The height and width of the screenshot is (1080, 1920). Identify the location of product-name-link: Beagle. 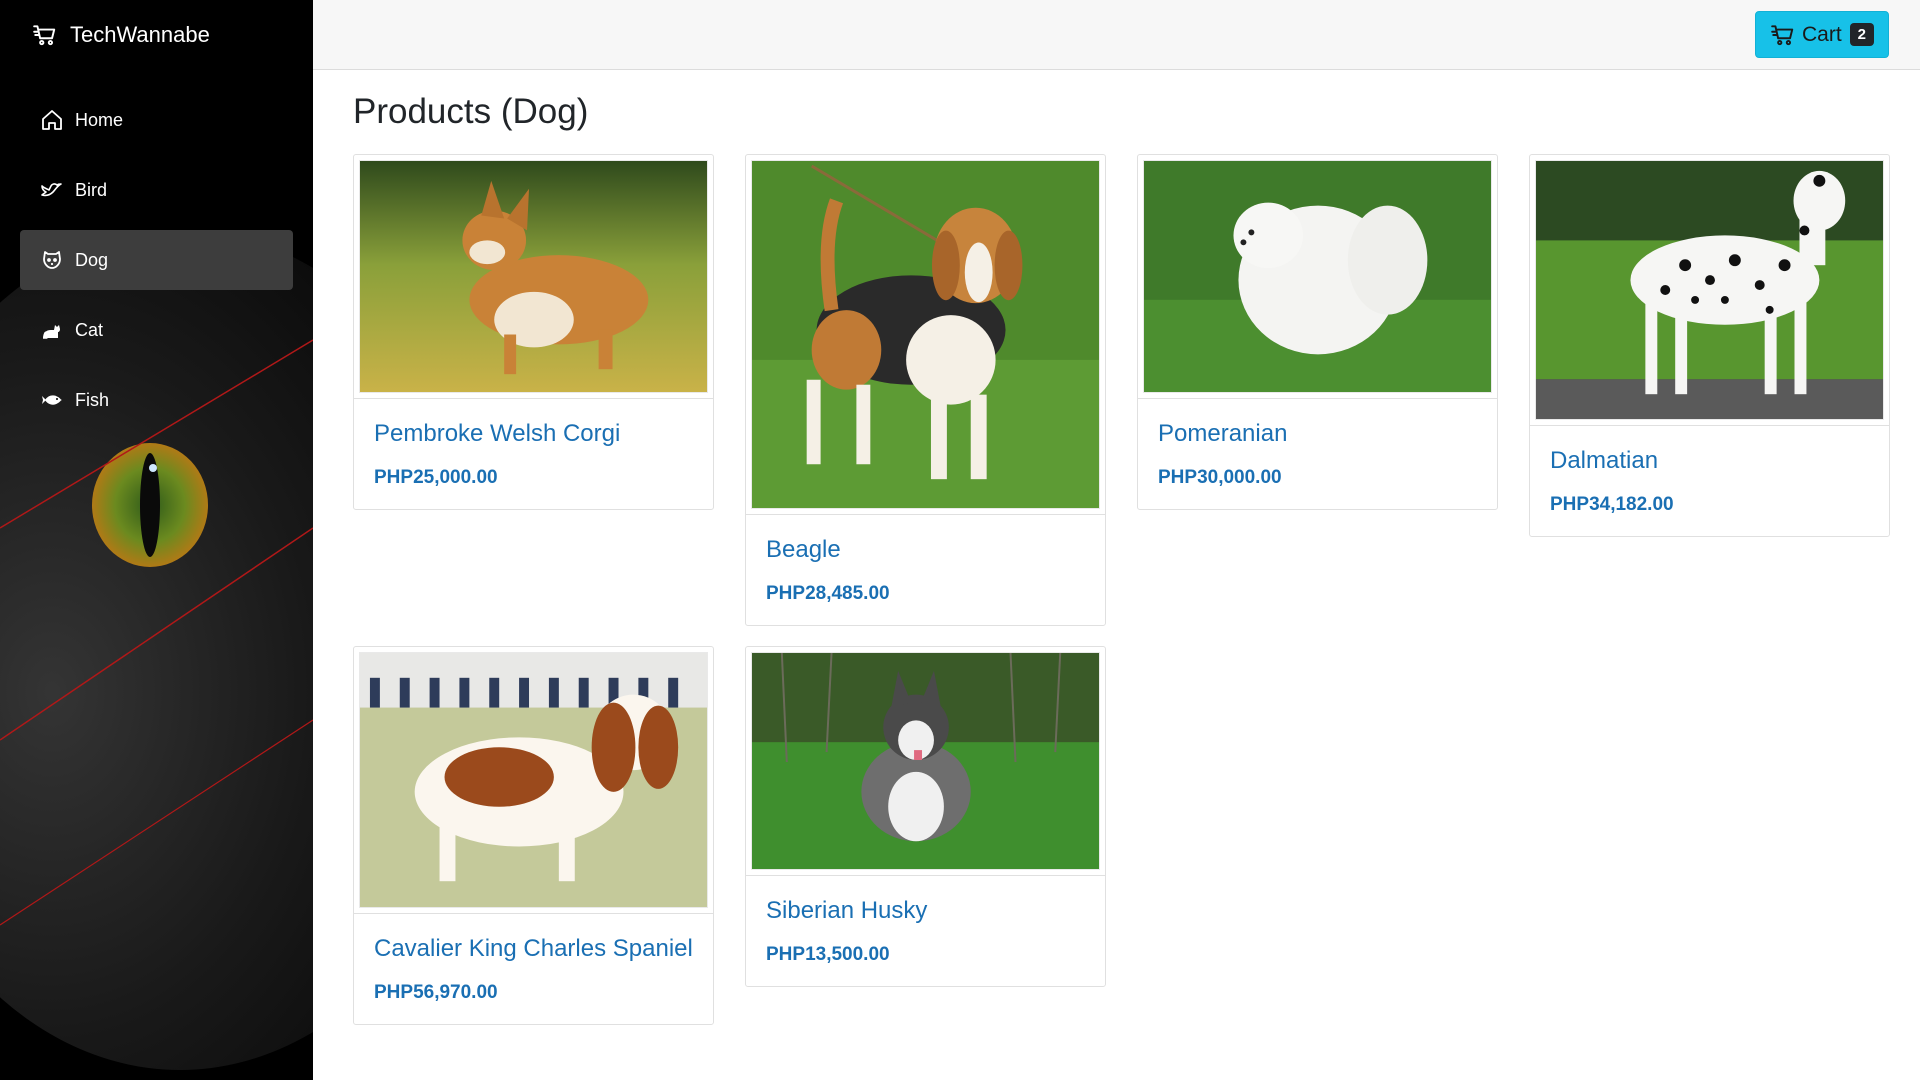
(925, 550).